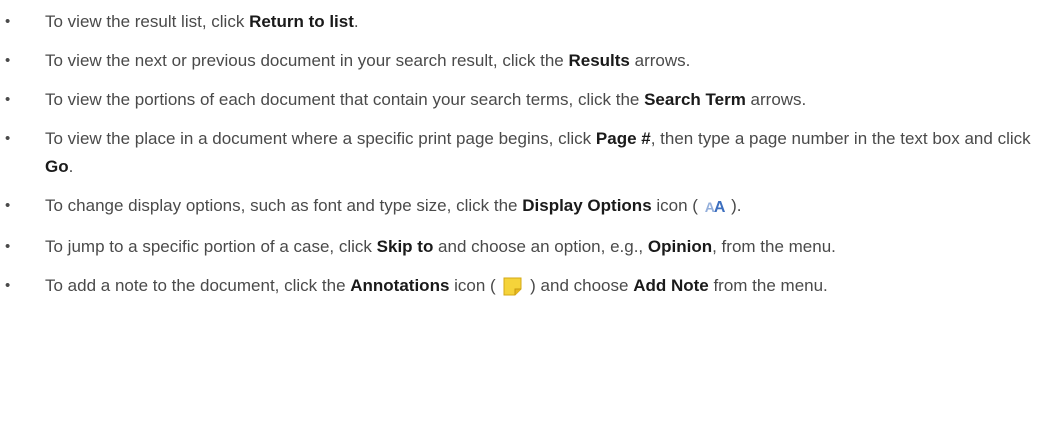 This screenshot has width=1059, height=432. What do you see at coordinates (540, 246) in the screenshot?
I see `text-run: and choose an option, e.g.,` at bounding box center [540, 246].